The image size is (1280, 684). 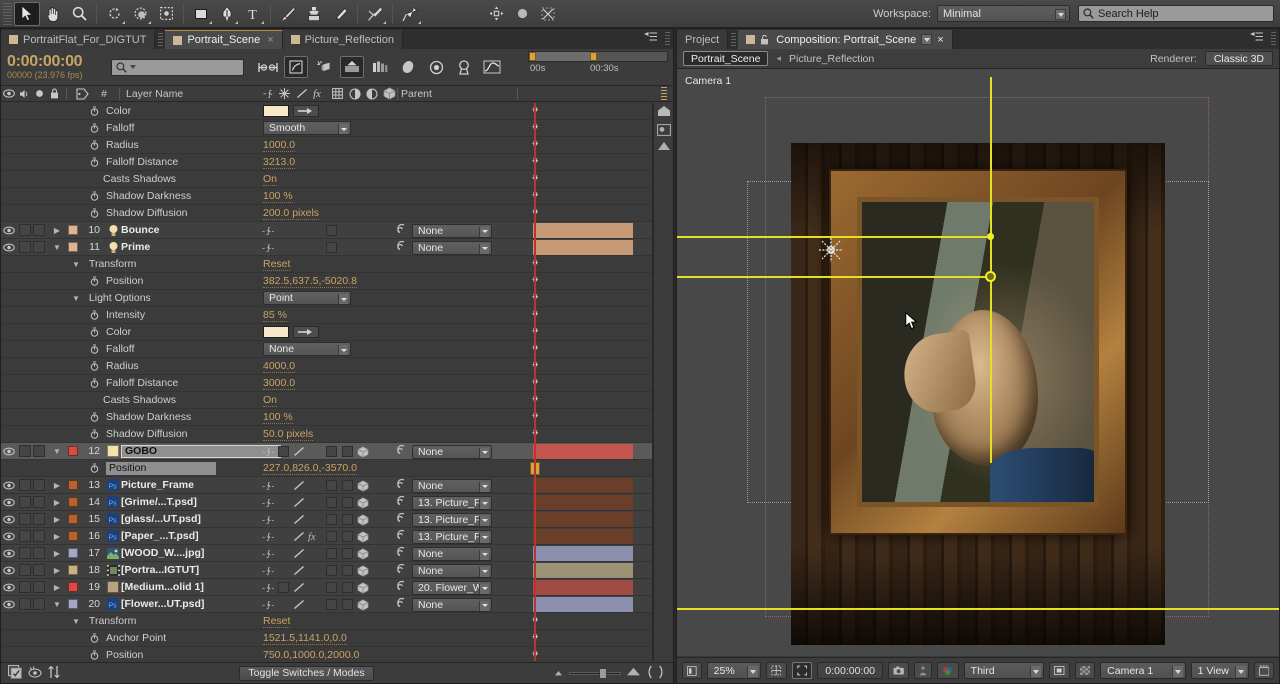 What do you see at coordinates (311, 655) in the screenshot?
I see `property-value: 750.0,1000.0,2000.0` at bounding box center [311, 655].